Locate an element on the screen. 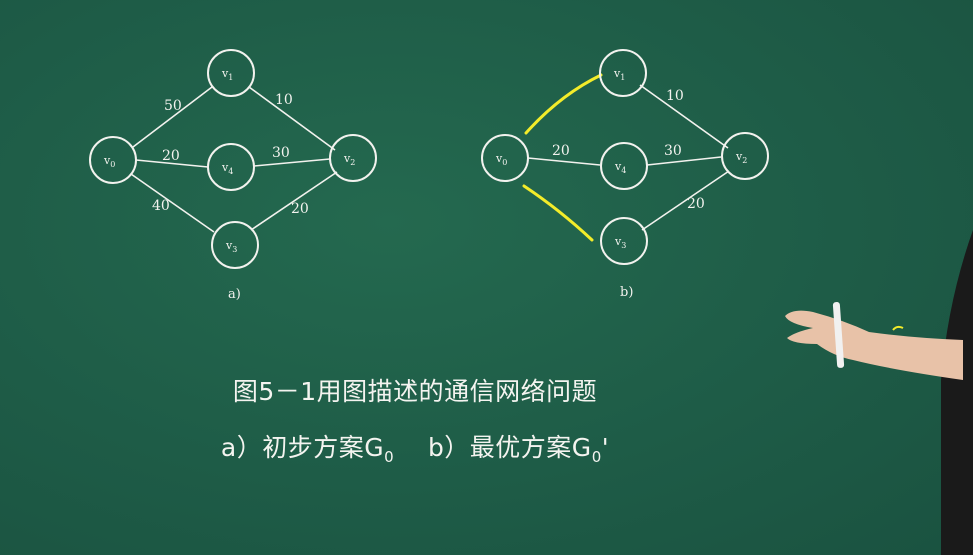  node-b-v0: v0 is located at coordinates (505, 158).